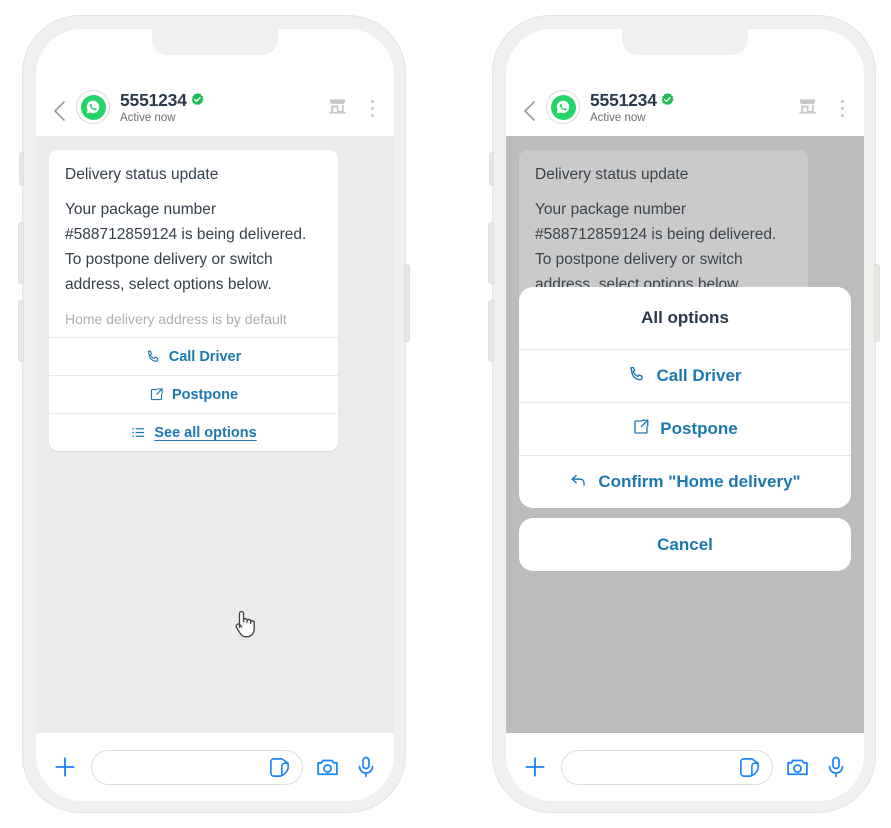  Describe the element at coordinates (176, 319) in the screenshot. I see `message-note: Home delivery address is by default` at that location.